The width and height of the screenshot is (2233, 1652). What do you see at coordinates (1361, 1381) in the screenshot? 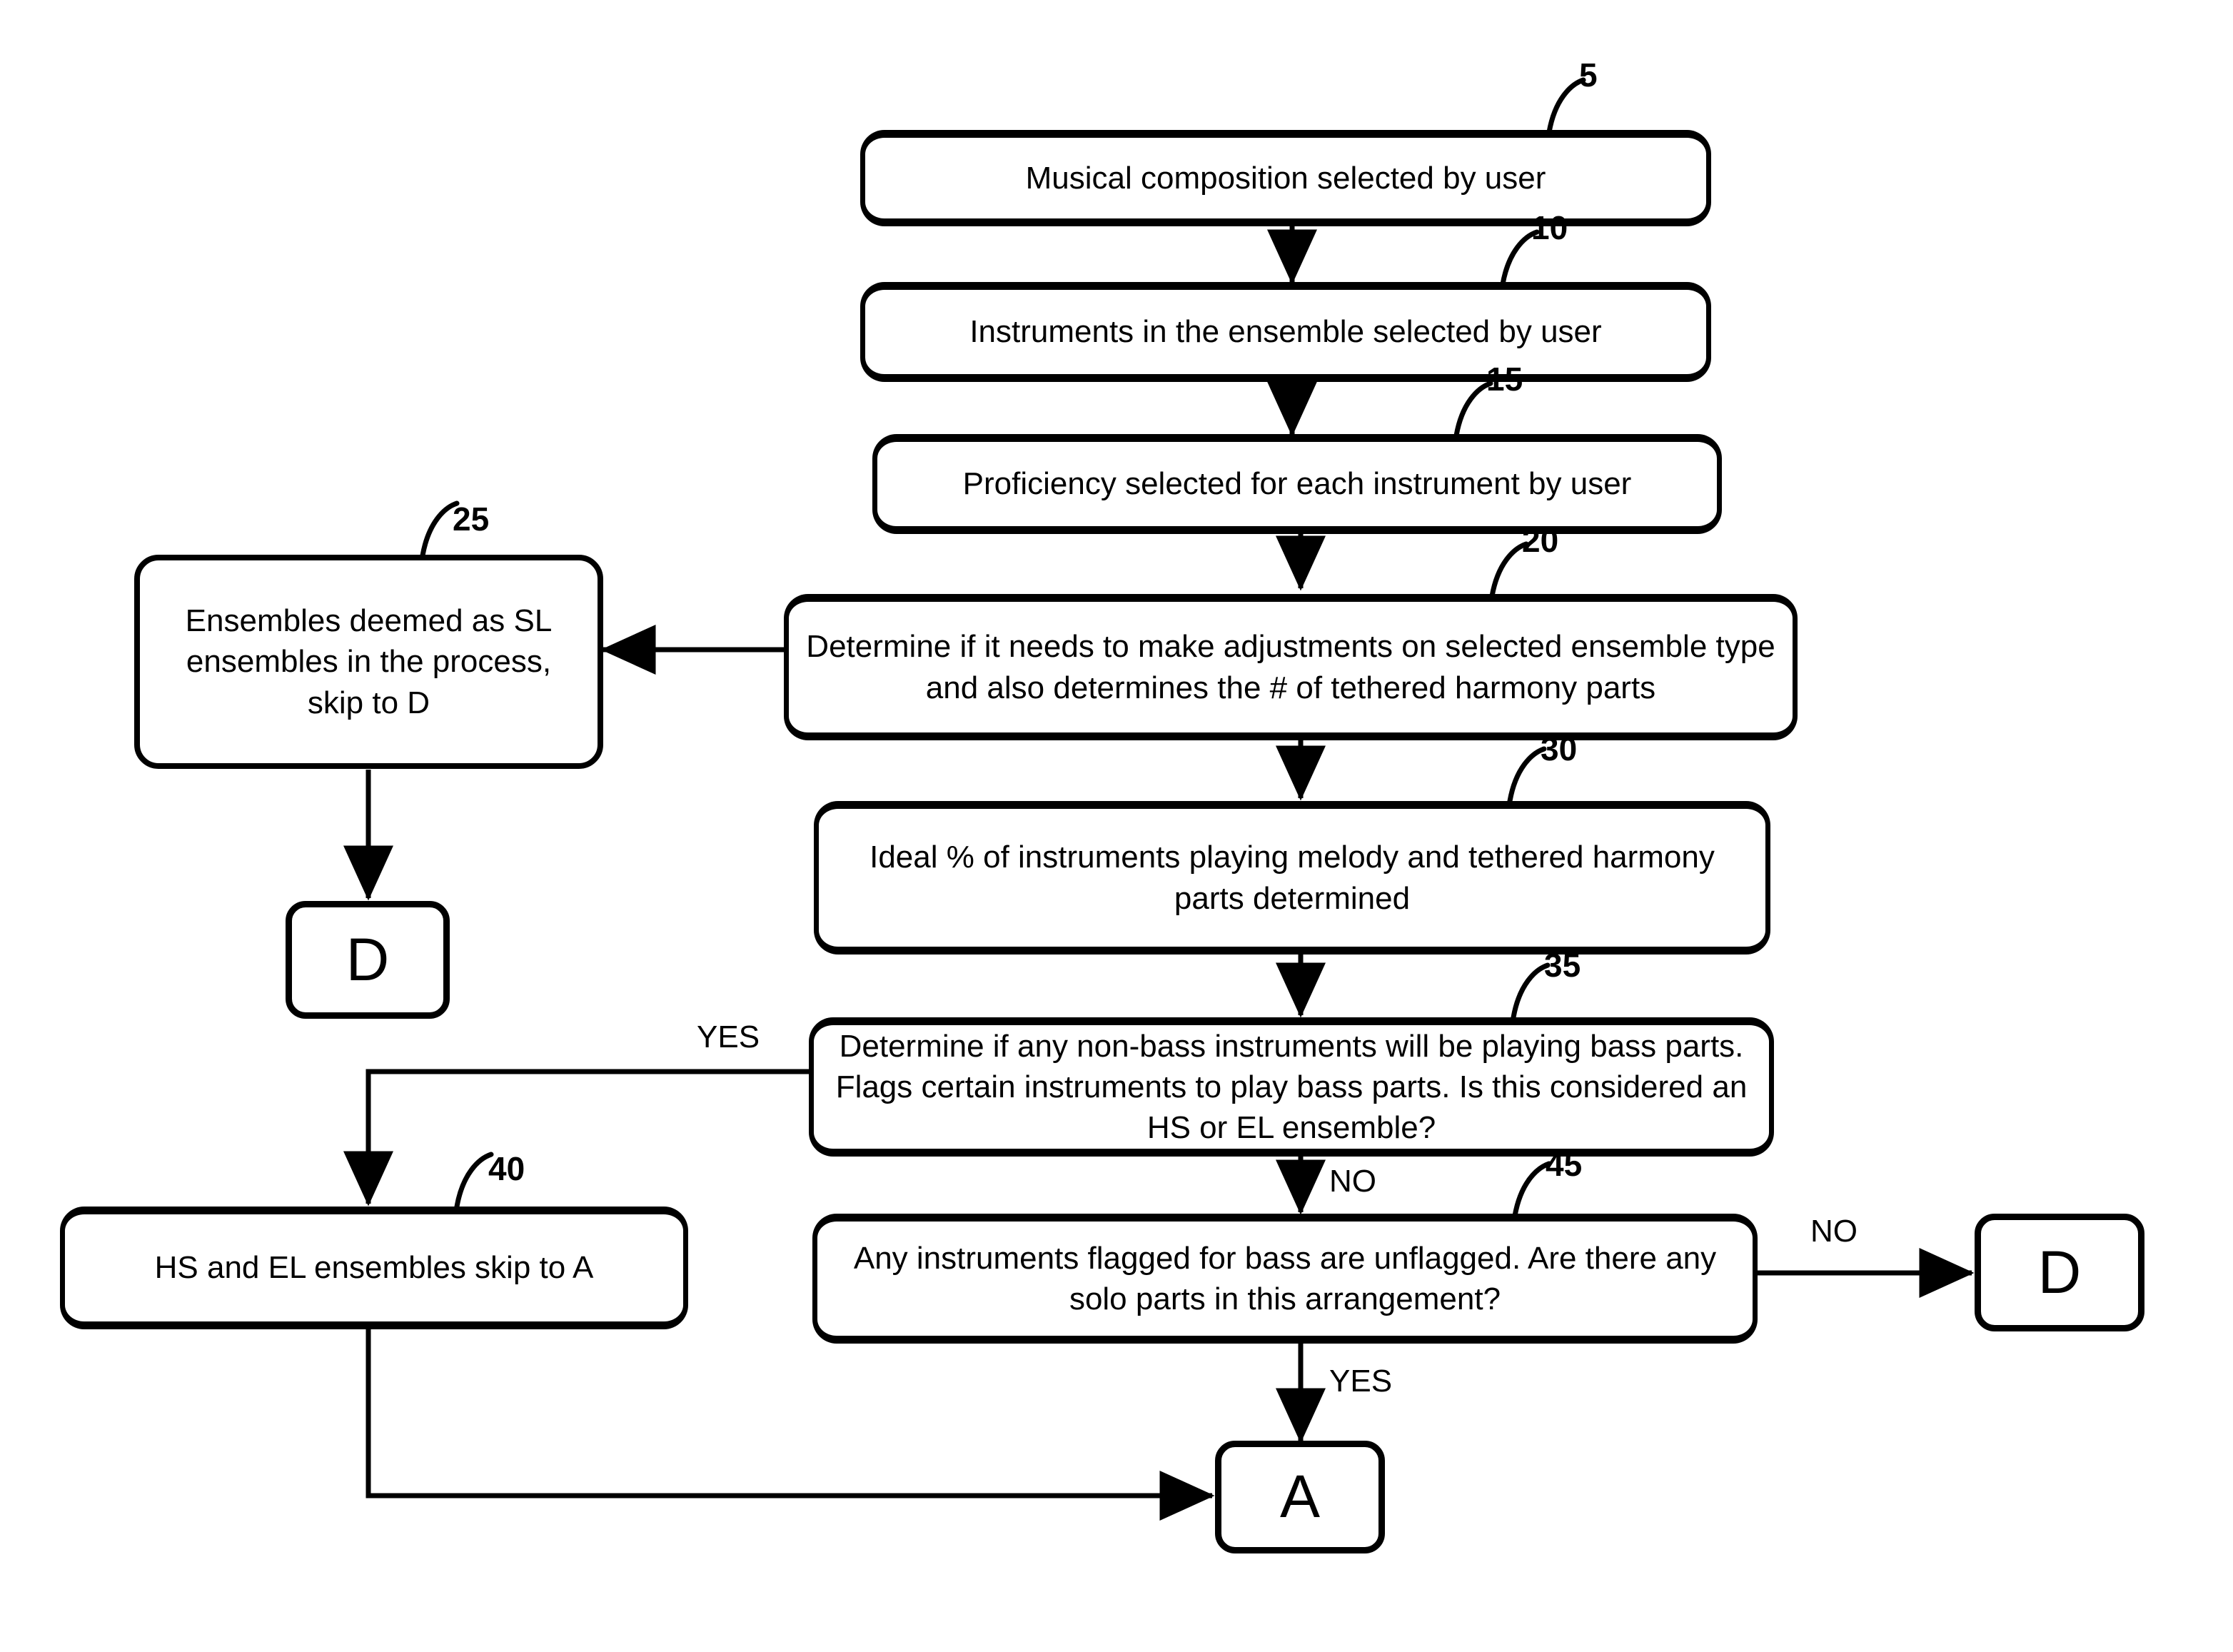
I see `edge-label-yes-from-45: YES` at bounding box center [1361, 1381].